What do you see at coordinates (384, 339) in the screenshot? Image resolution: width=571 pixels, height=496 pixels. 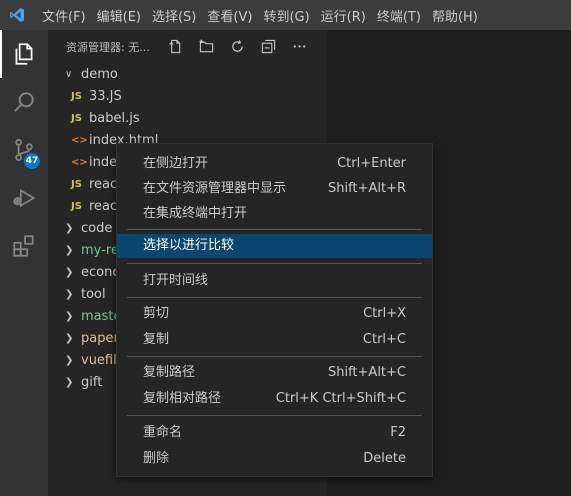 I see `menu-item-shortcut: Ctrl+C` at bounding box center [384, 339].